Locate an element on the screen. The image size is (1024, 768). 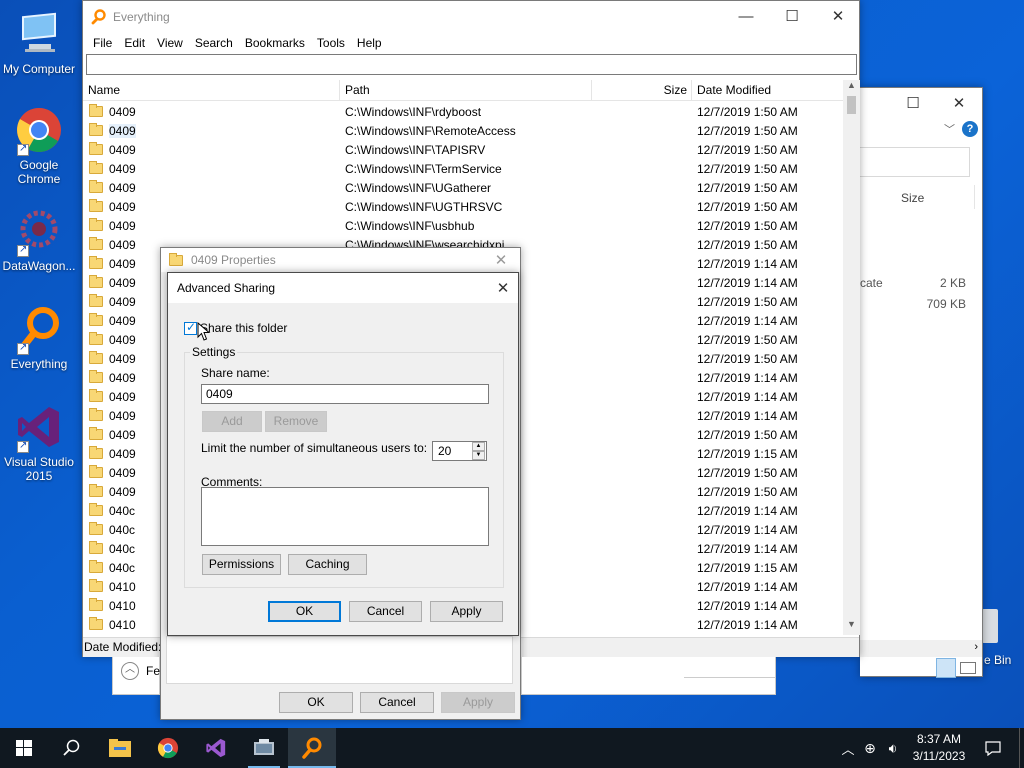
scroll-right-arrow: › is located at coordinates (976, 647).